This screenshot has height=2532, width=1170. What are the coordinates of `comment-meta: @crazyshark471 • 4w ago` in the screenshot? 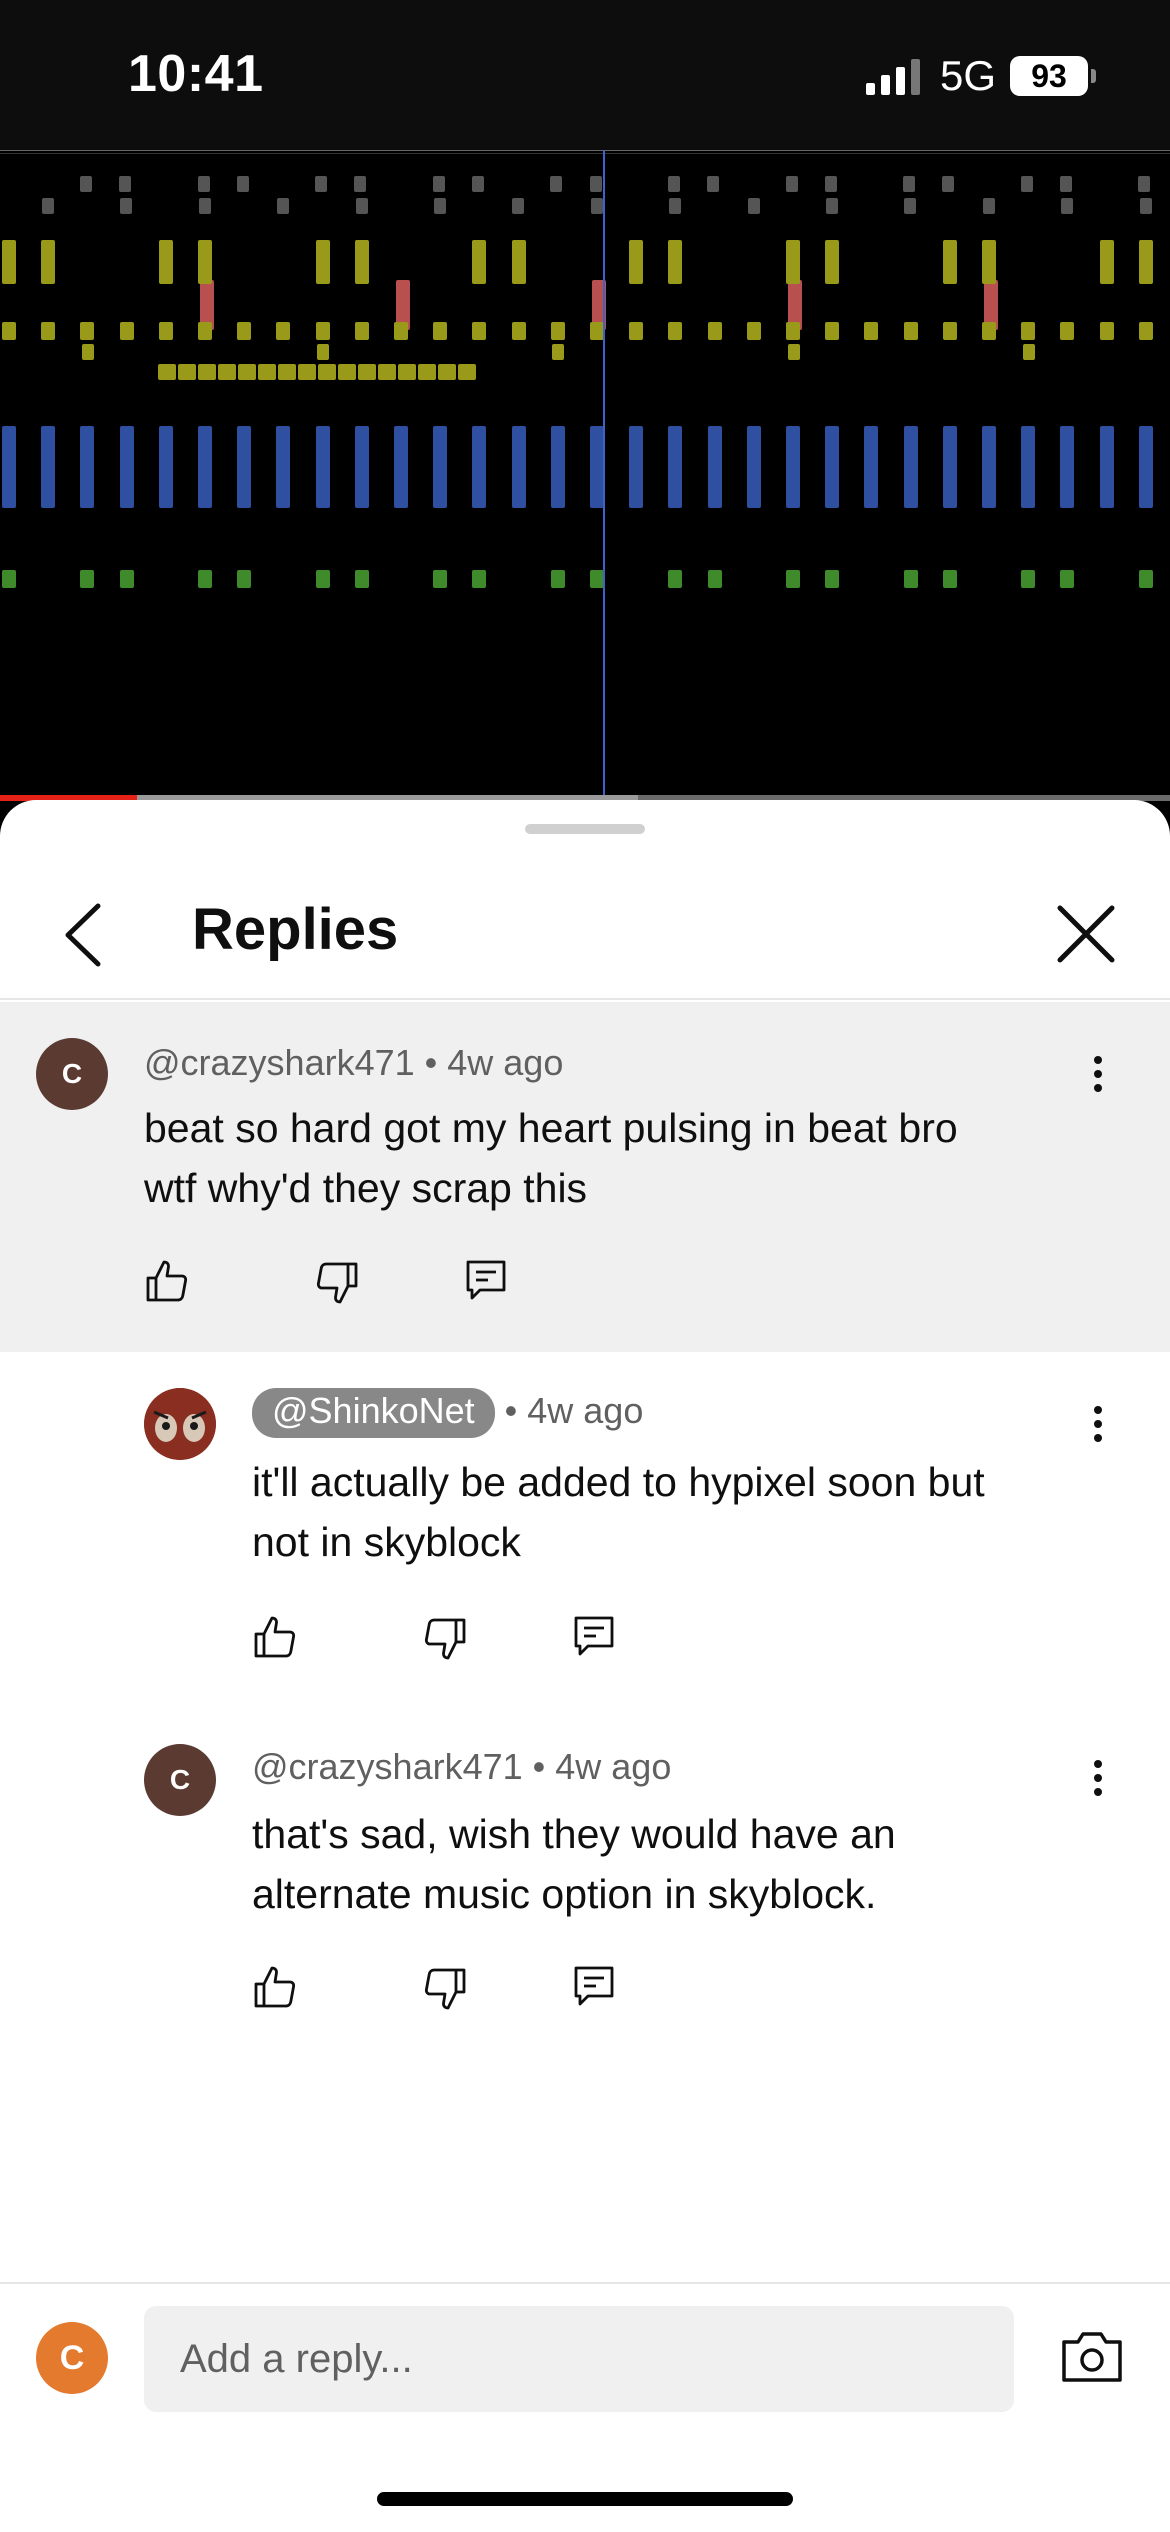 It's located at (462, 1766).